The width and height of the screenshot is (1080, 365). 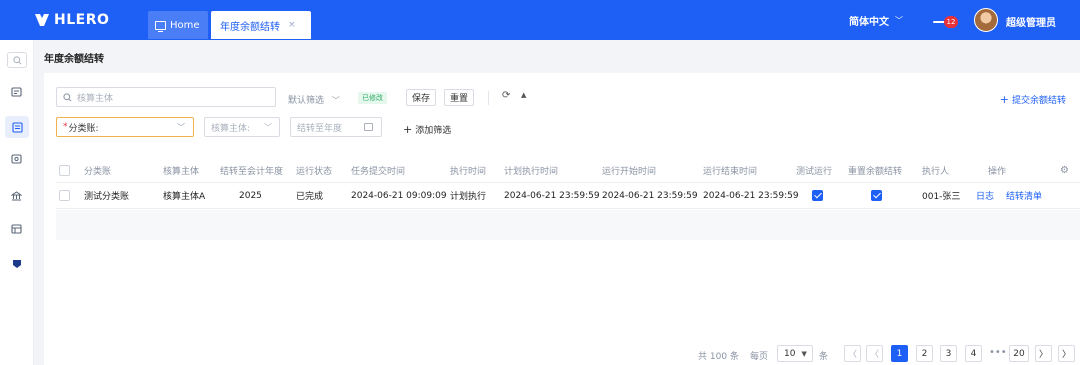 I want to click on notification-button: 12, so click(x=947, y=21).